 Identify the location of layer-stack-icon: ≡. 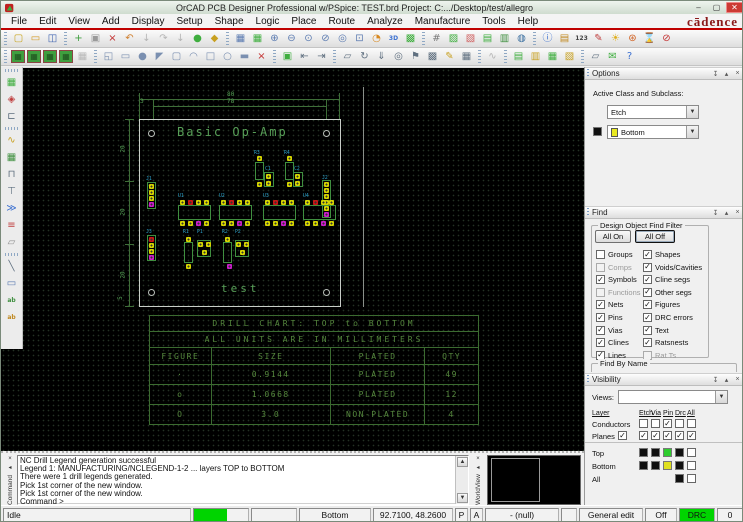
(12, 225).